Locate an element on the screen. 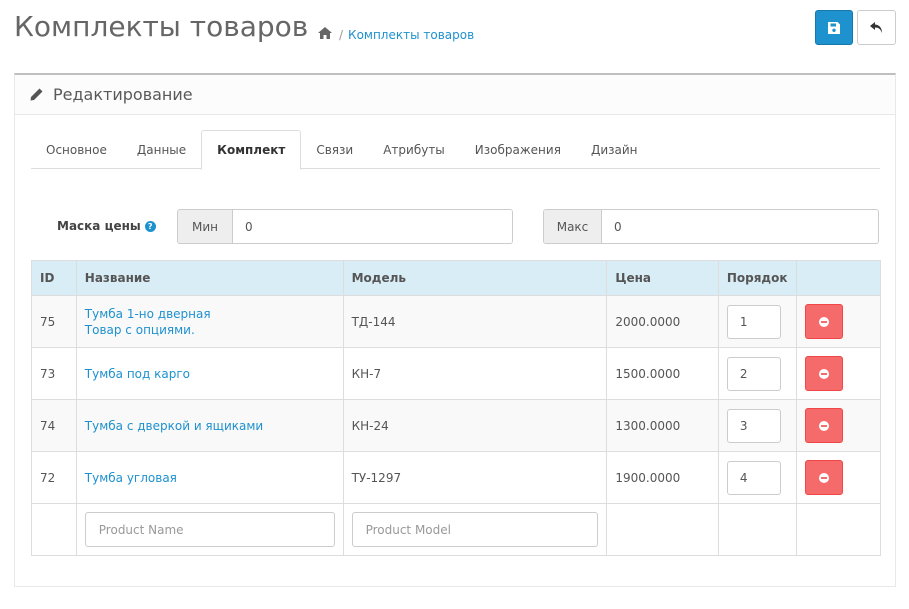  cell-model: ТУ-1297 is located at coordinates (475, 477).